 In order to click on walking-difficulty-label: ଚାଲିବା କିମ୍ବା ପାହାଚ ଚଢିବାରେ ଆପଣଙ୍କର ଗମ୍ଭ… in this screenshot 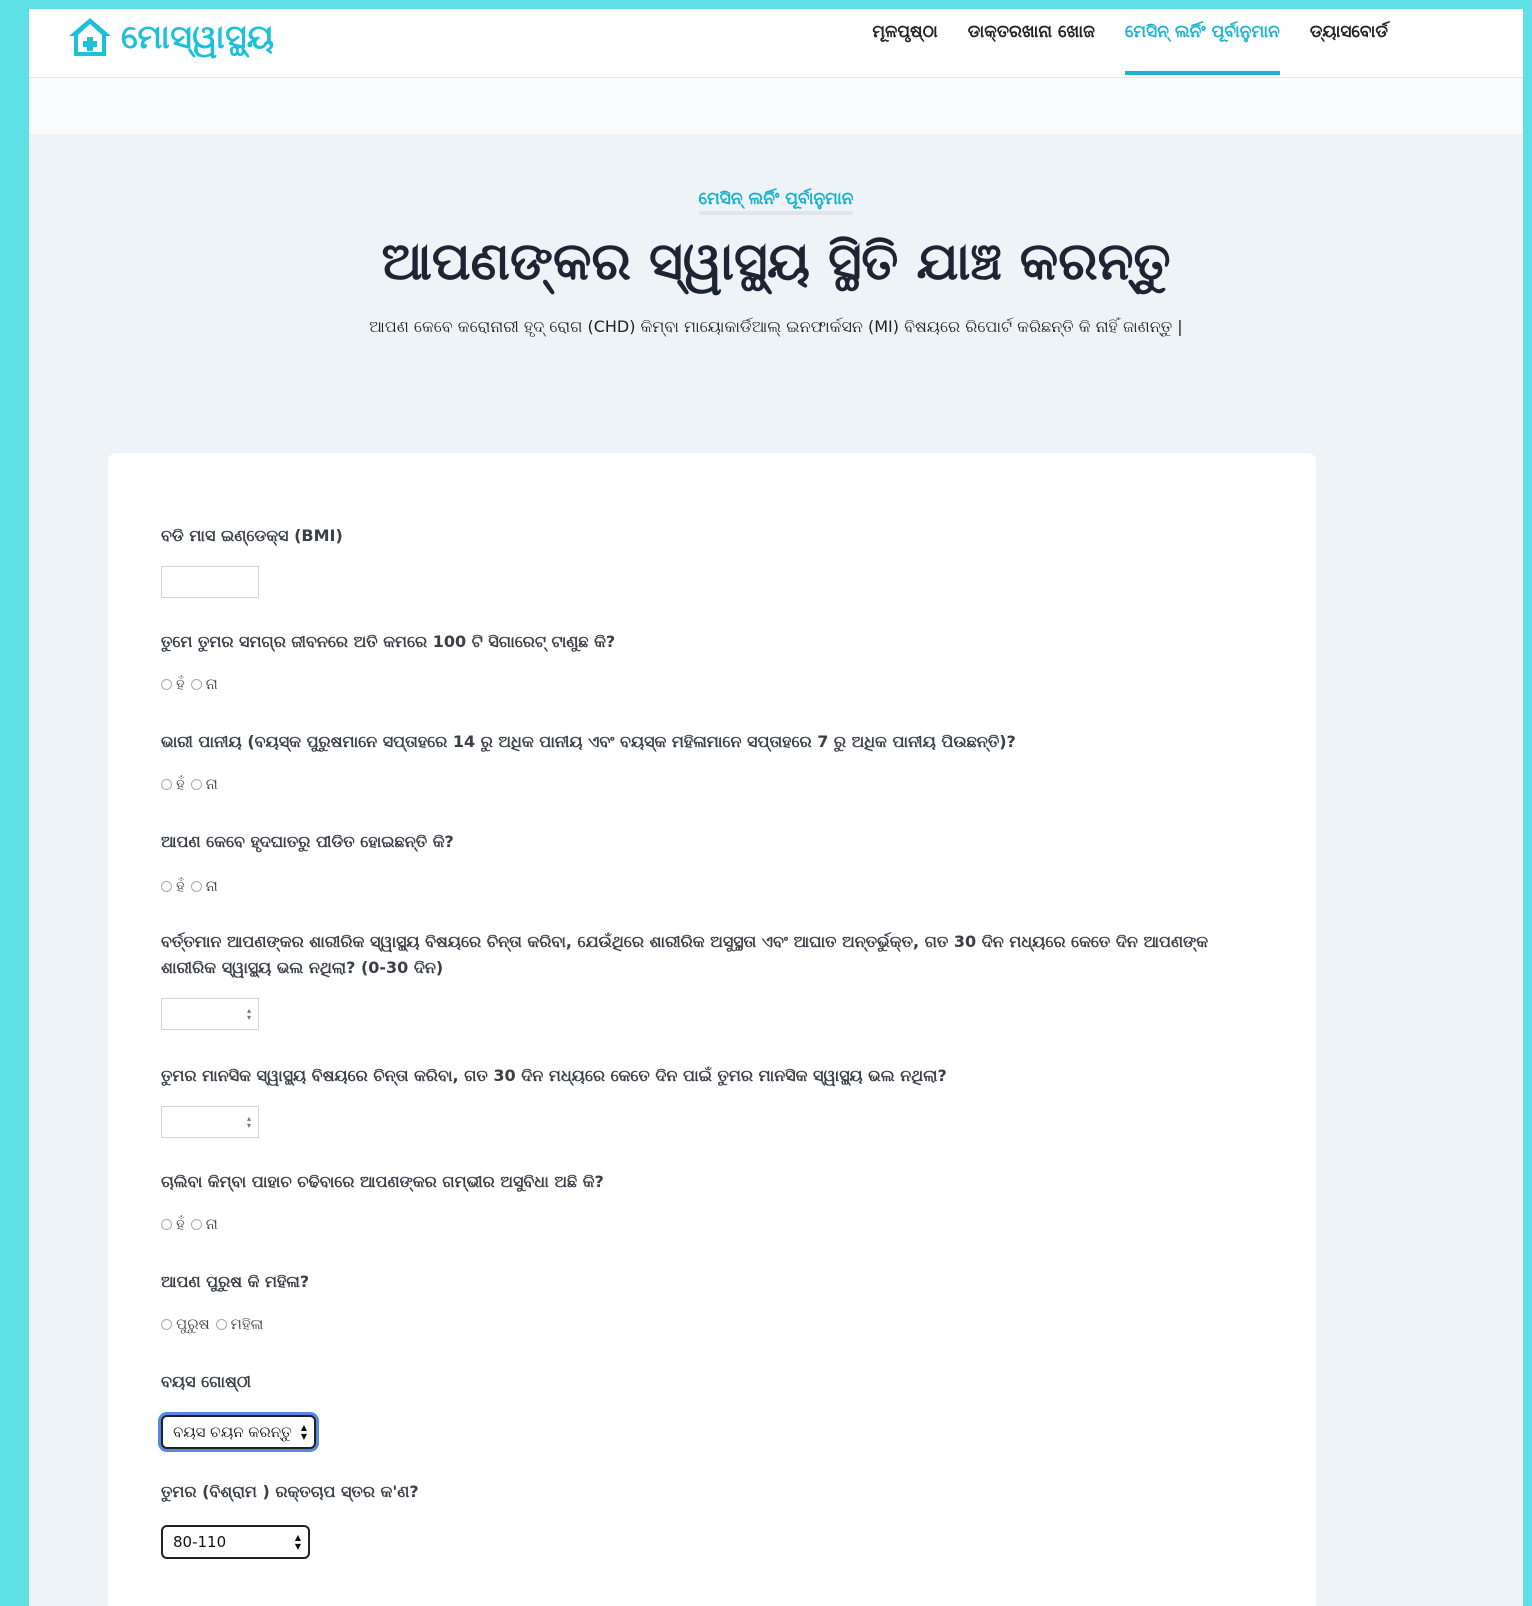, I will do `click(382, 1181)`.